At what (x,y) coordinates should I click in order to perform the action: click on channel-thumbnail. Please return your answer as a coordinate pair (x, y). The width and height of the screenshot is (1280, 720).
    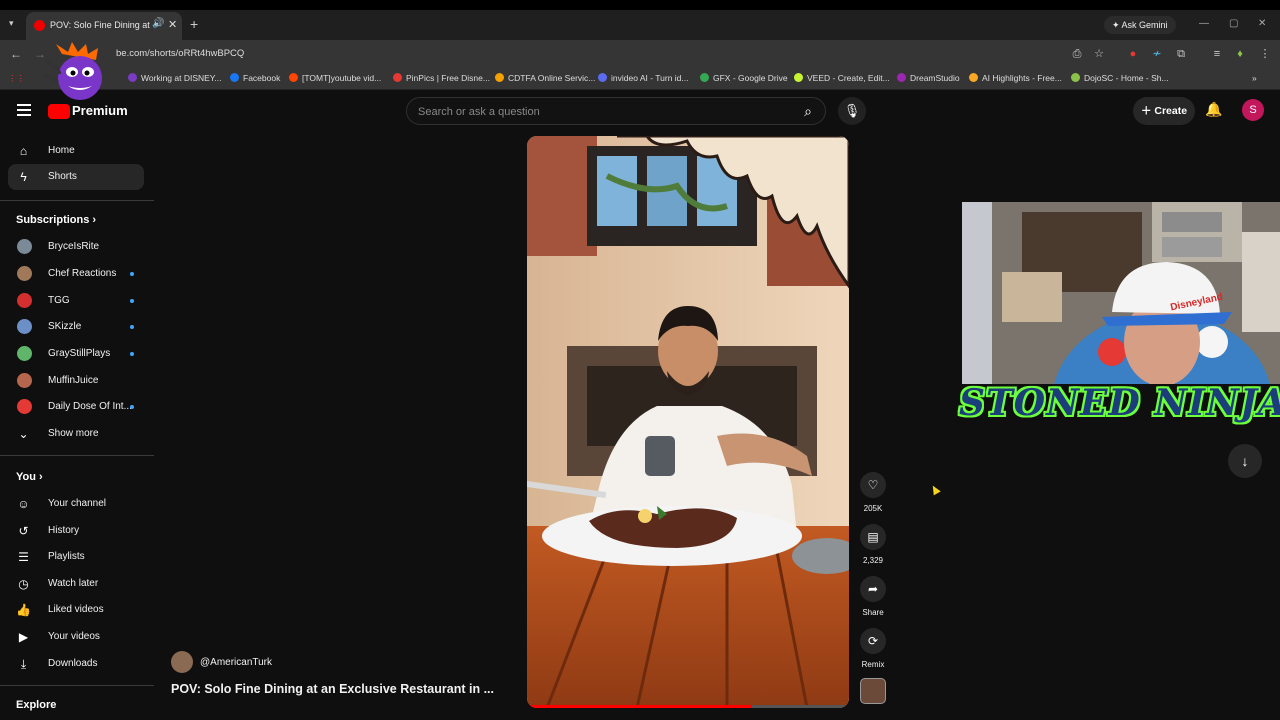
    Looking at the image, I should click on (873, 691).